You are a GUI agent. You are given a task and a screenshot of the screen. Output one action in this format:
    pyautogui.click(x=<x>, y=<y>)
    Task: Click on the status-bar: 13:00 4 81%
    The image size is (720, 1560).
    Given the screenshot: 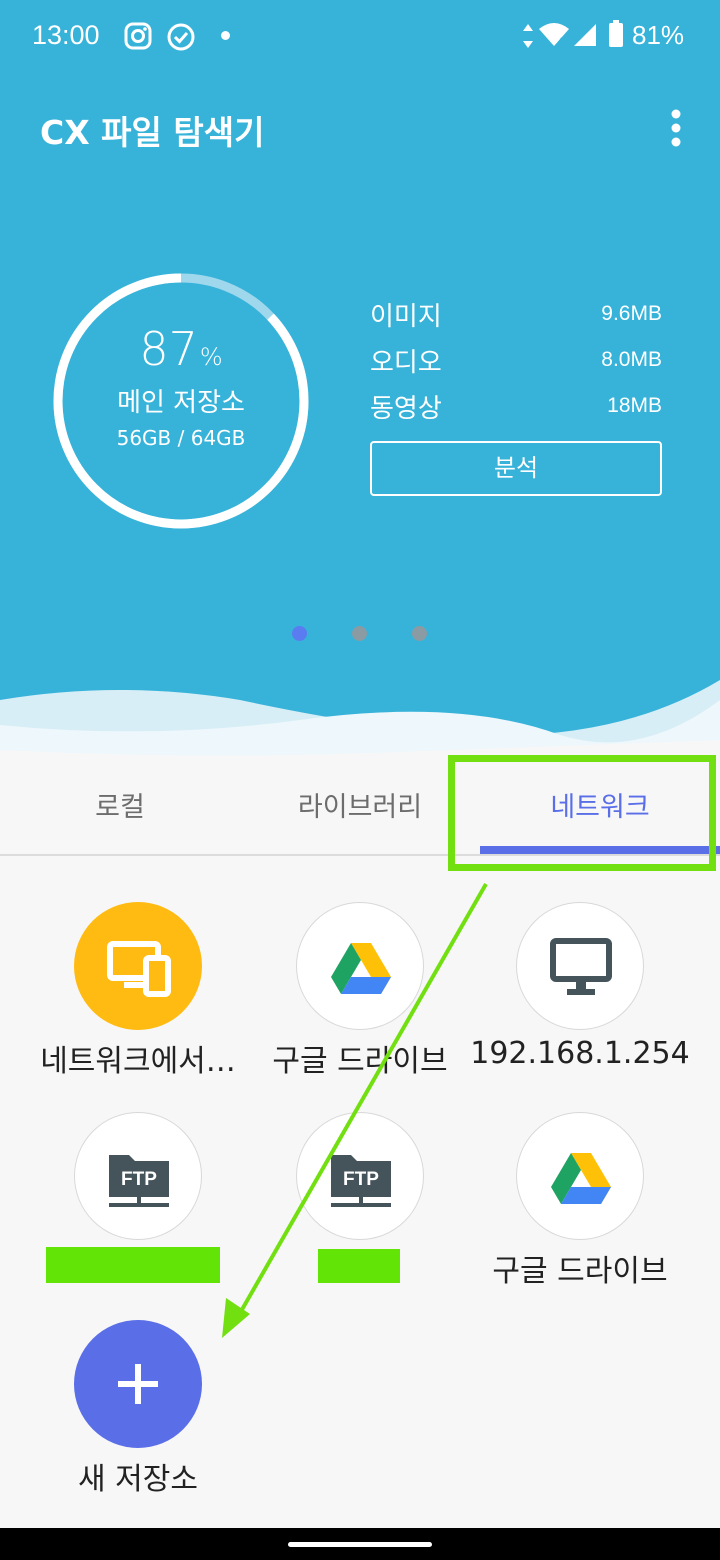 What is the action you would take?
    pyautogui.click(x=360, y=36)
    